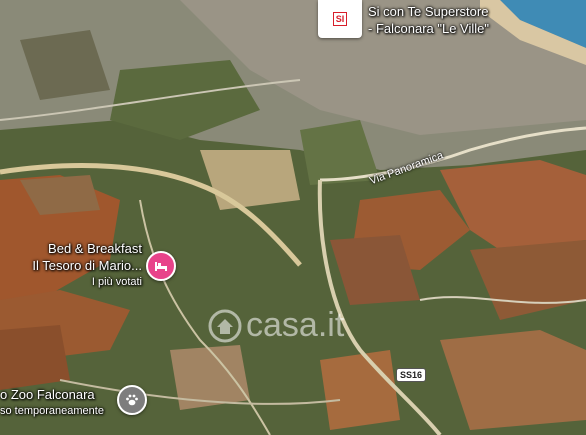  What do you see at coordinates (116, 282) in the screenshot?
I see `bnb-subtitle: I più votati` at bounding box center [116, 282].